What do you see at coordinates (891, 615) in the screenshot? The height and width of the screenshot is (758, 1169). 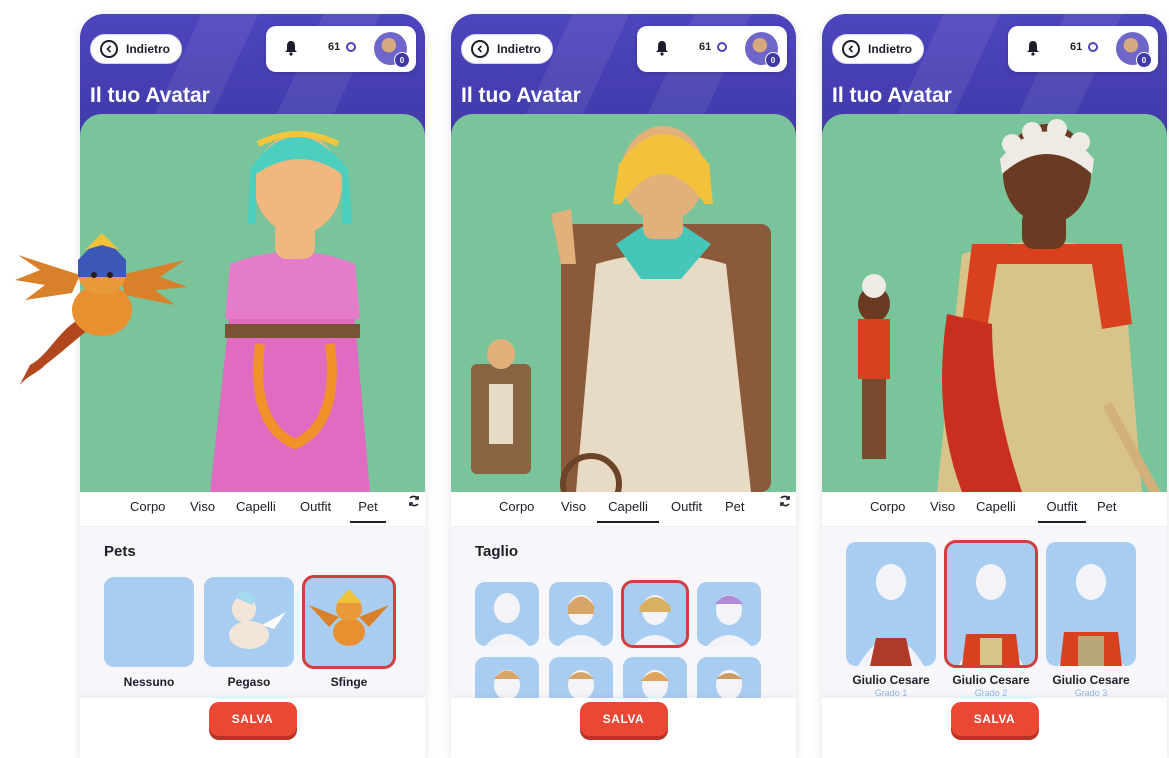 I see `mannequin-tunic-icon` at bounding box center [891, 615].